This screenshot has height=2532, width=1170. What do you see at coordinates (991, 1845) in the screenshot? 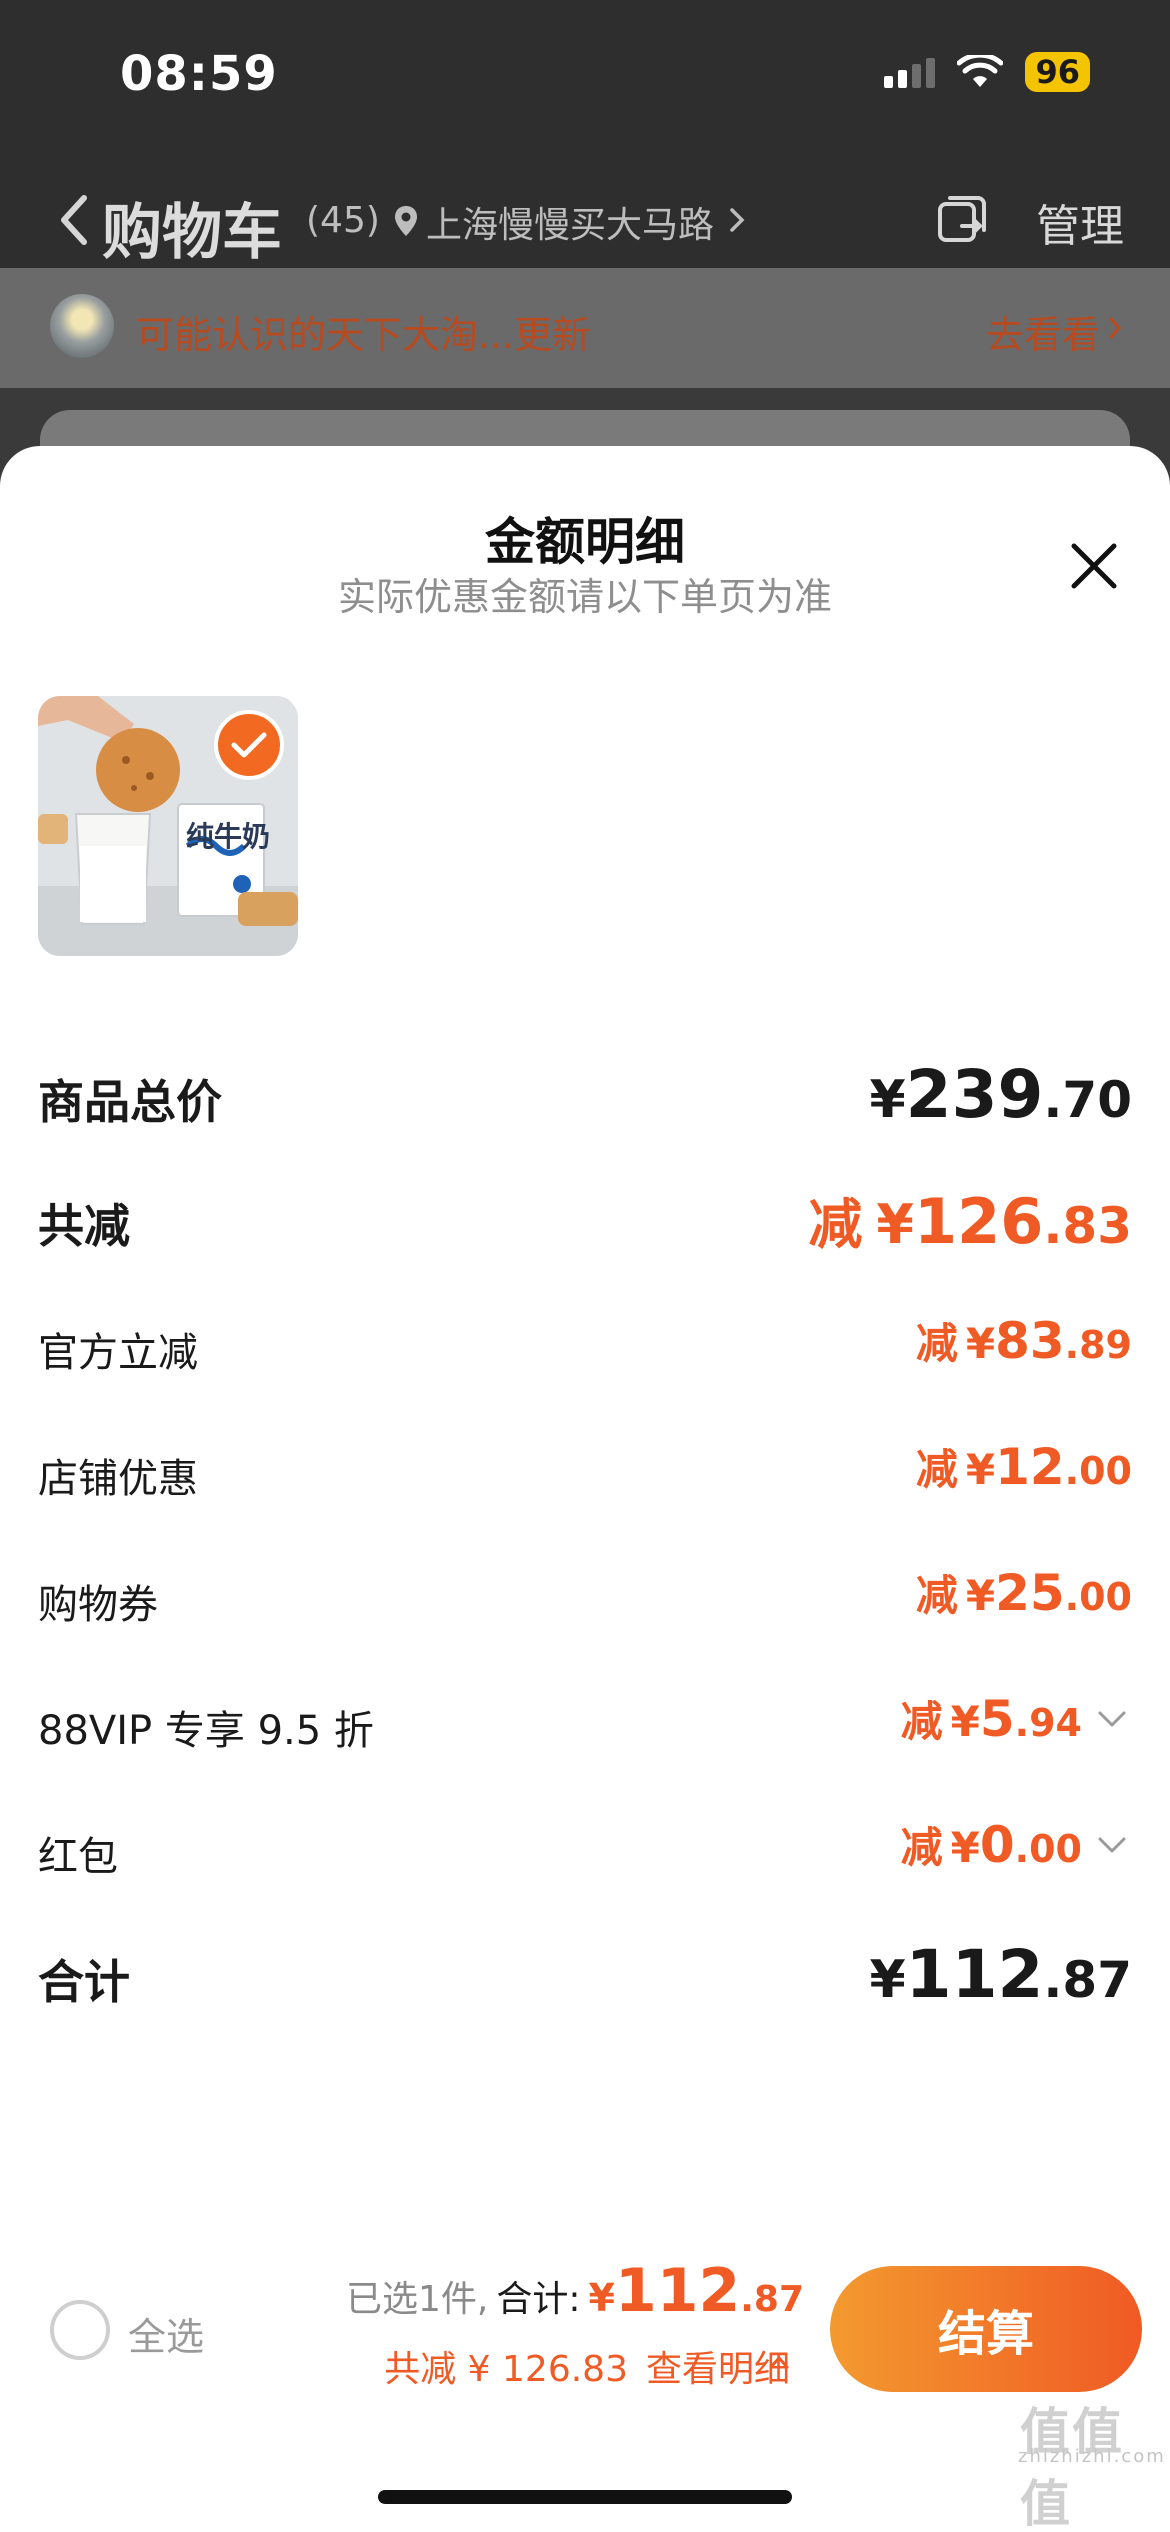
I see `row-value: 减 ¥0.00` at bounding box center [991, 1845].